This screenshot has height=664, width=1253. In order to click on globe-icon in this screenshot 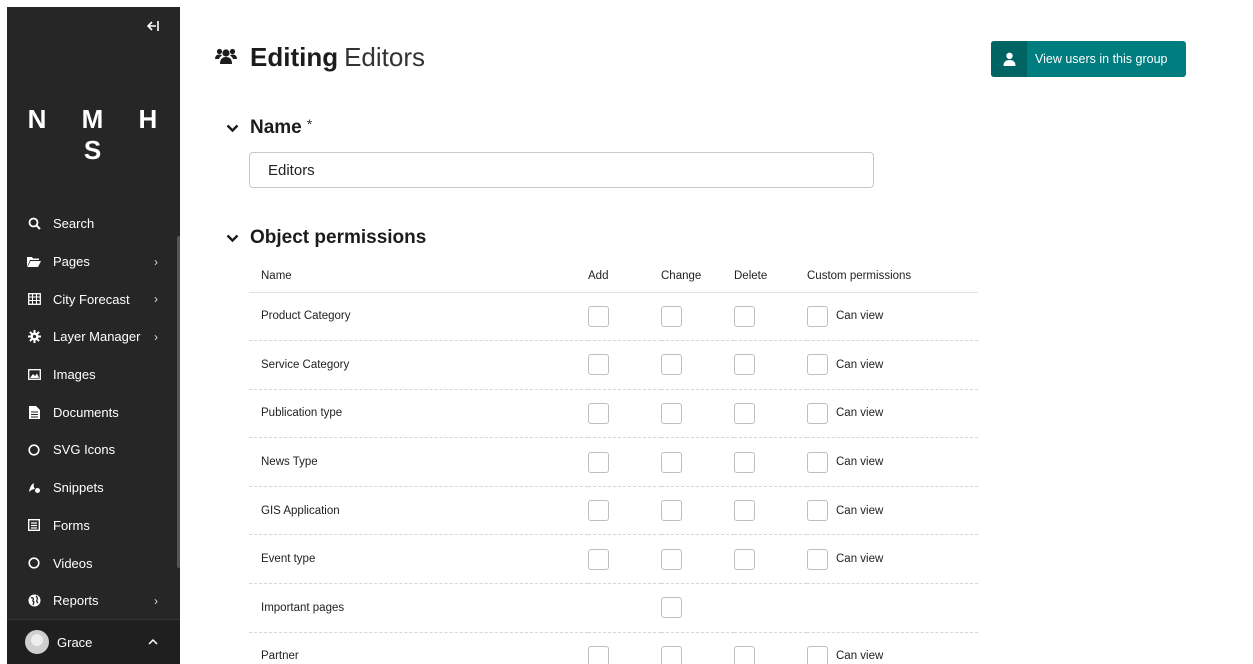, I will do `click(34, 601)`.